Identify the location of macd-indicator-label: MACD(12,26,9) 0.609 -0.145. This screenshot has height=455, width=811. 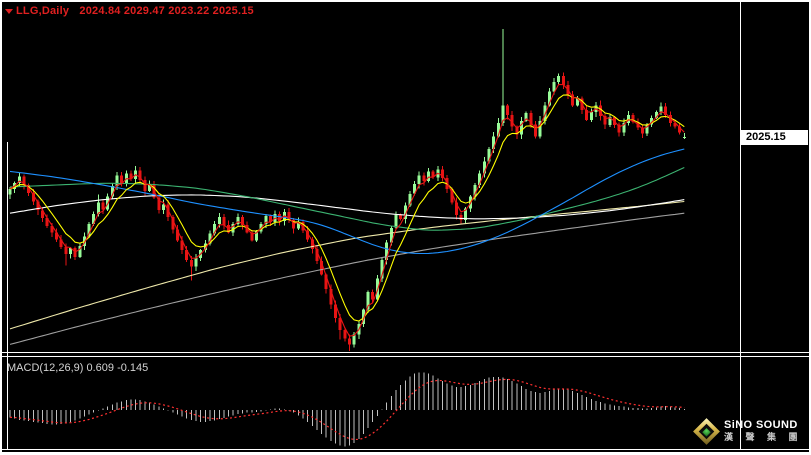
(77, 368).